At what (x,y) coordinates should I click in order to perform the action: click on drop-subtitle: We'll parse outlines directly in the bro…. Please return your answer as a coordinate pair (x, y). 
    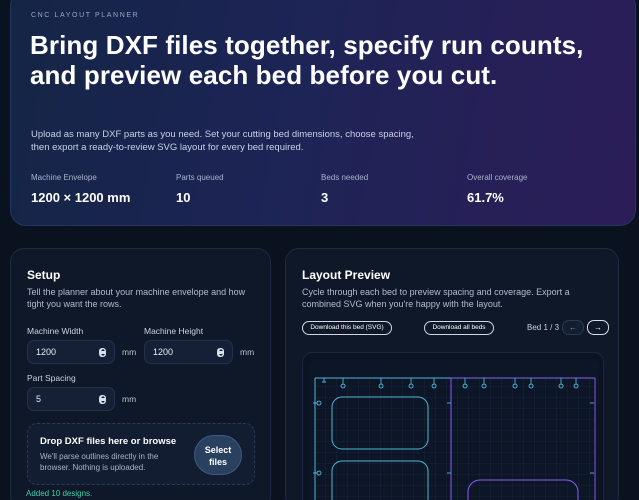
    Looking at the image, I should click on (99, 462).